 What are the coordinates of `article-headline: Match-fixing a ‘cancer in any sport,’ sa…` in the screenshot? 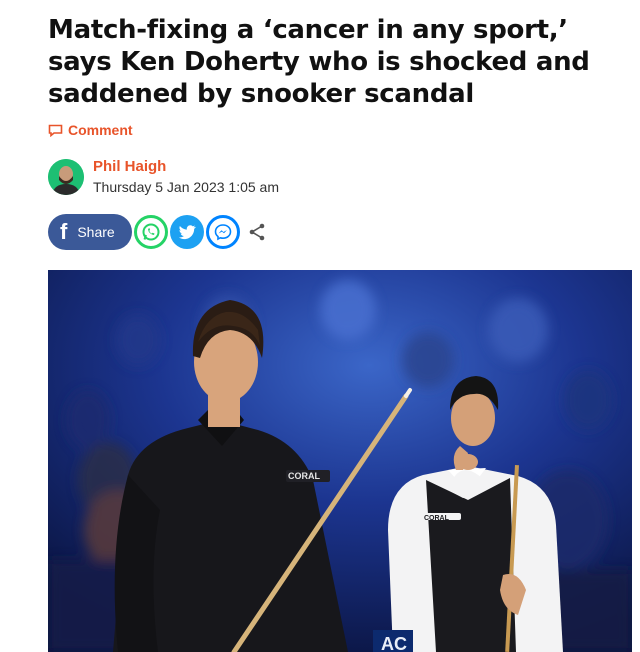 It's located at (319, 62).